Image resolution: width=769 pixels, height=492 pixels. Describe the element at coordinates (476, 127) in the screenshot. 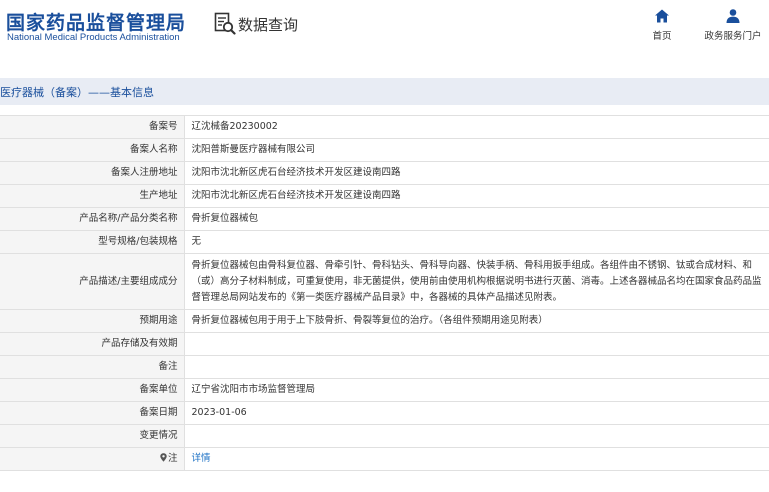

I see `row-value: 辽沈械备20230002` at that location.